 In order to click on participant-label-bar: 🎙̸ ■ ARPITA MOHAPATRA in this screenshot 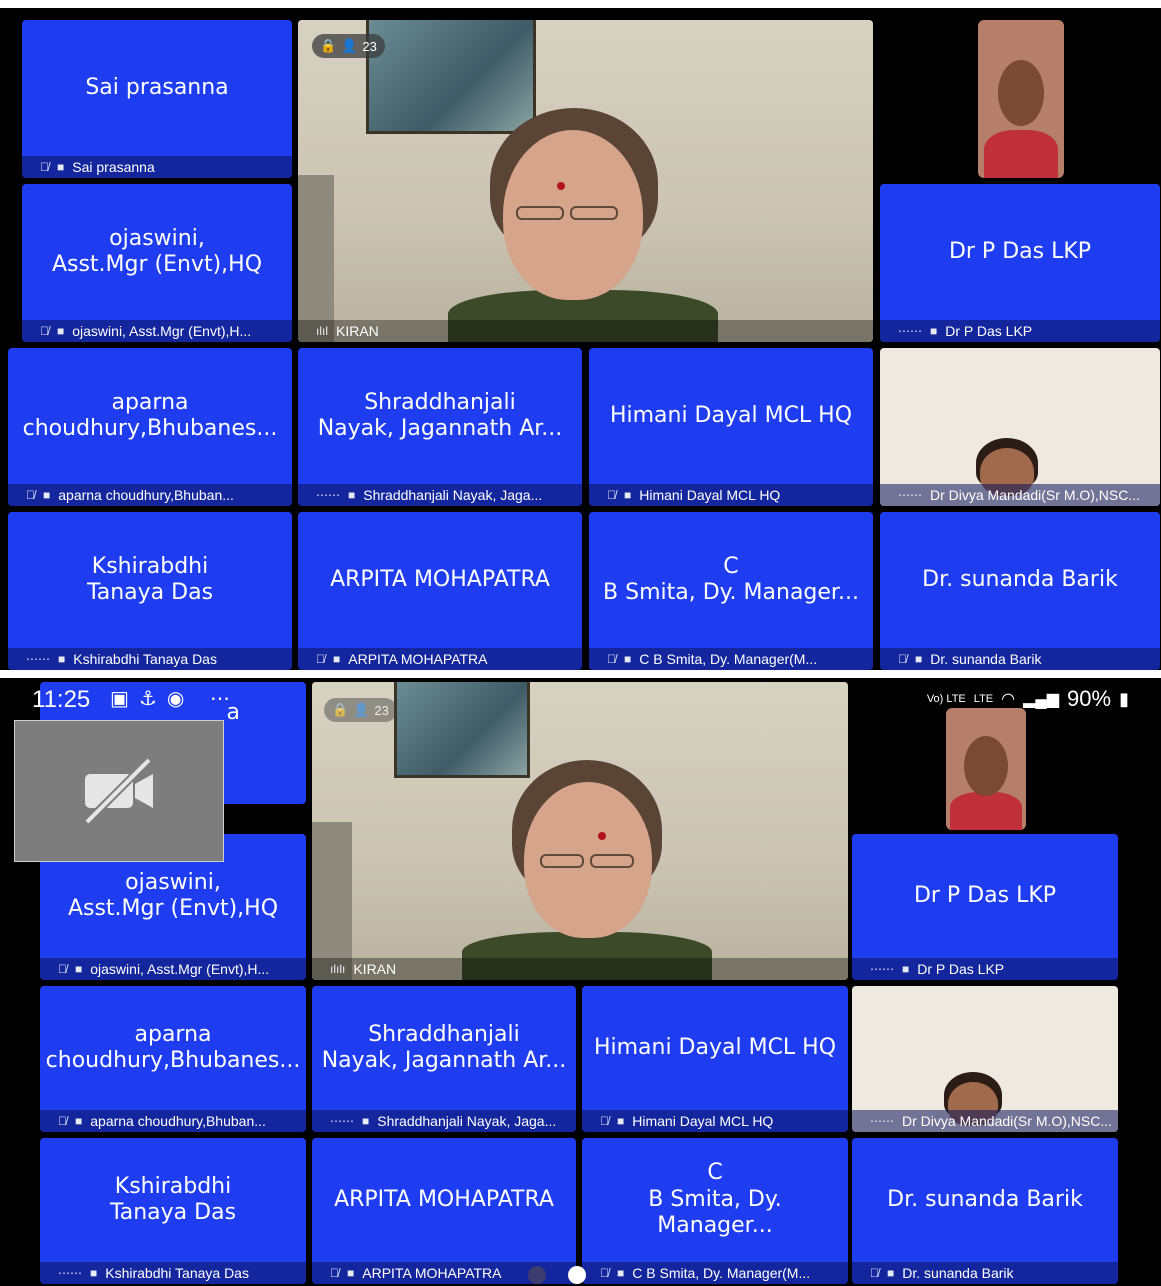, I will do `click(440, 659)`.